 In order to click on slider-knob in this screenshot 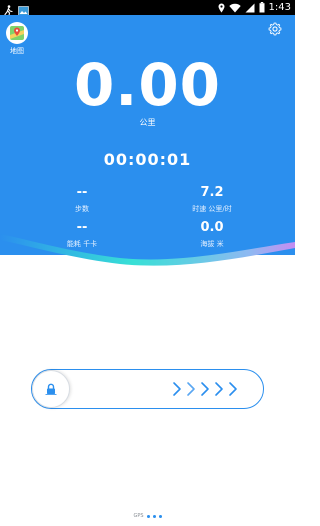, I will do `click(51, 389)`.